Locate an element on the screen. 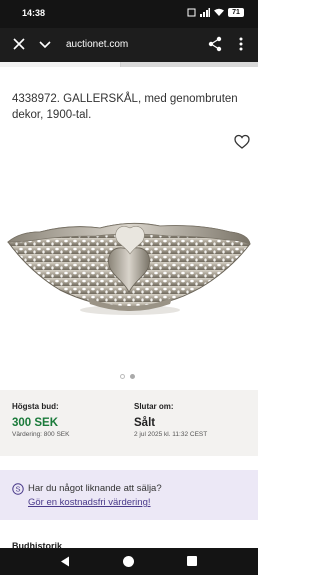 This screenshot has width=320, height=575. ends-date: 2 jul 2025 kl. 11:32 CEST is located at coordinates (171, 434).